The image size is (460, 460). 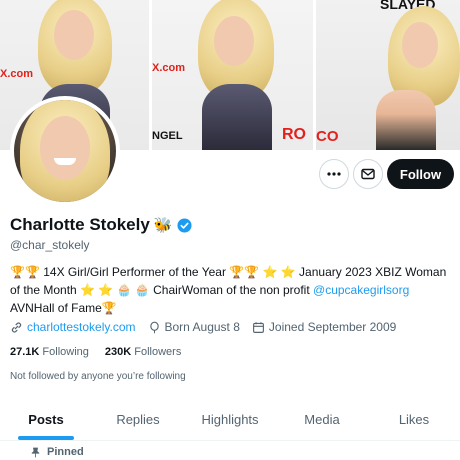 I want to click on follow-stats: 27.1K Following 230K Followers, so click(x=95, y=352).